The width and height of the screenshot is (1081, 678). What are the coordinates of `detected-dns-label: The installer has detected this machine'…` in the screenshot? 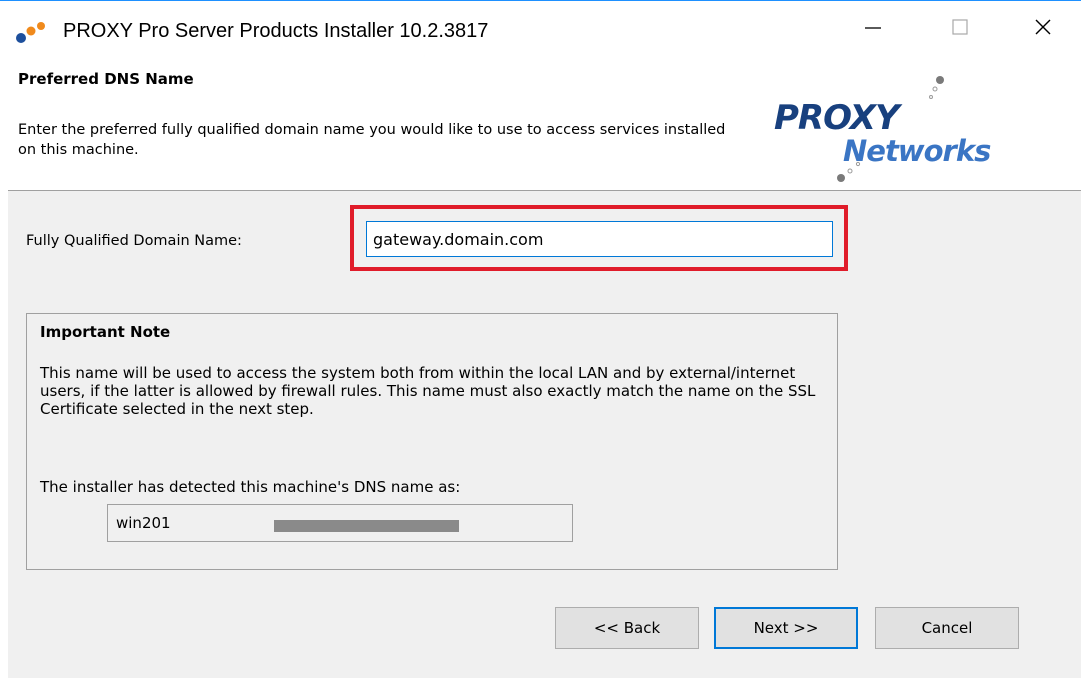 It's located at (250, 487).